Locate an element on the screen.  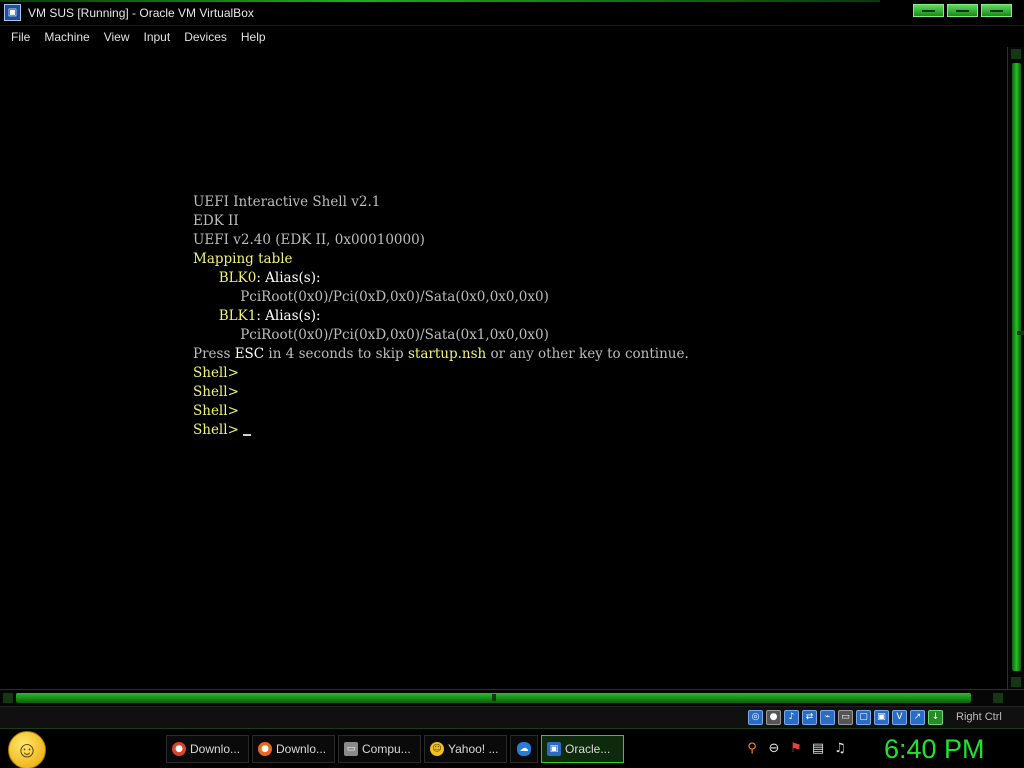
menu-machine: Machine is located at coordinates (66, 37).